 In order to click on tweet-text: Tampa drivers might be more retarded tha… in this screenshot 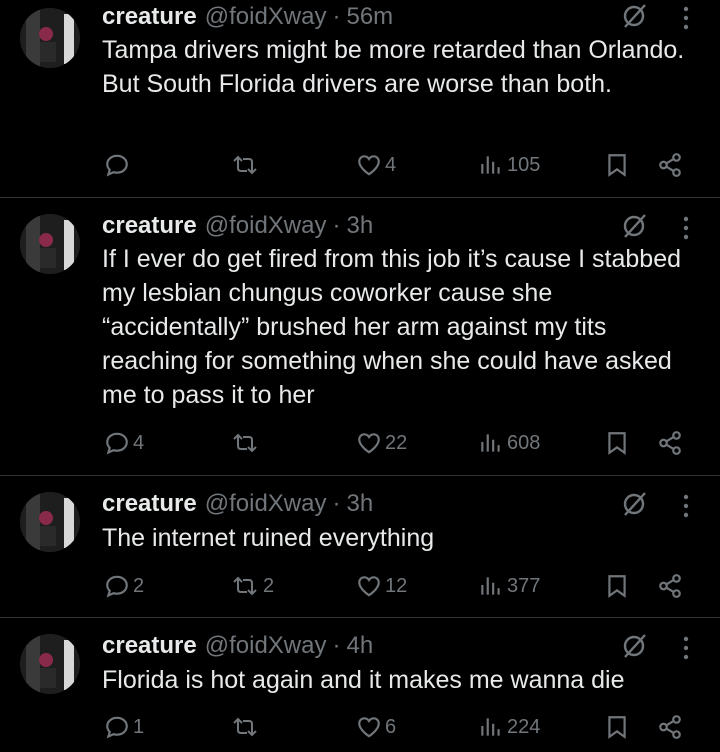, I will do `click(393, 67)`.